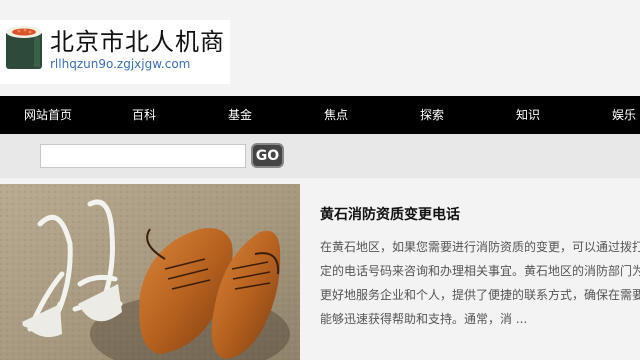  Describe the element at coordinates (137, 42) in the screenshot. I see `site-title: 北京市北人机商` at that location.